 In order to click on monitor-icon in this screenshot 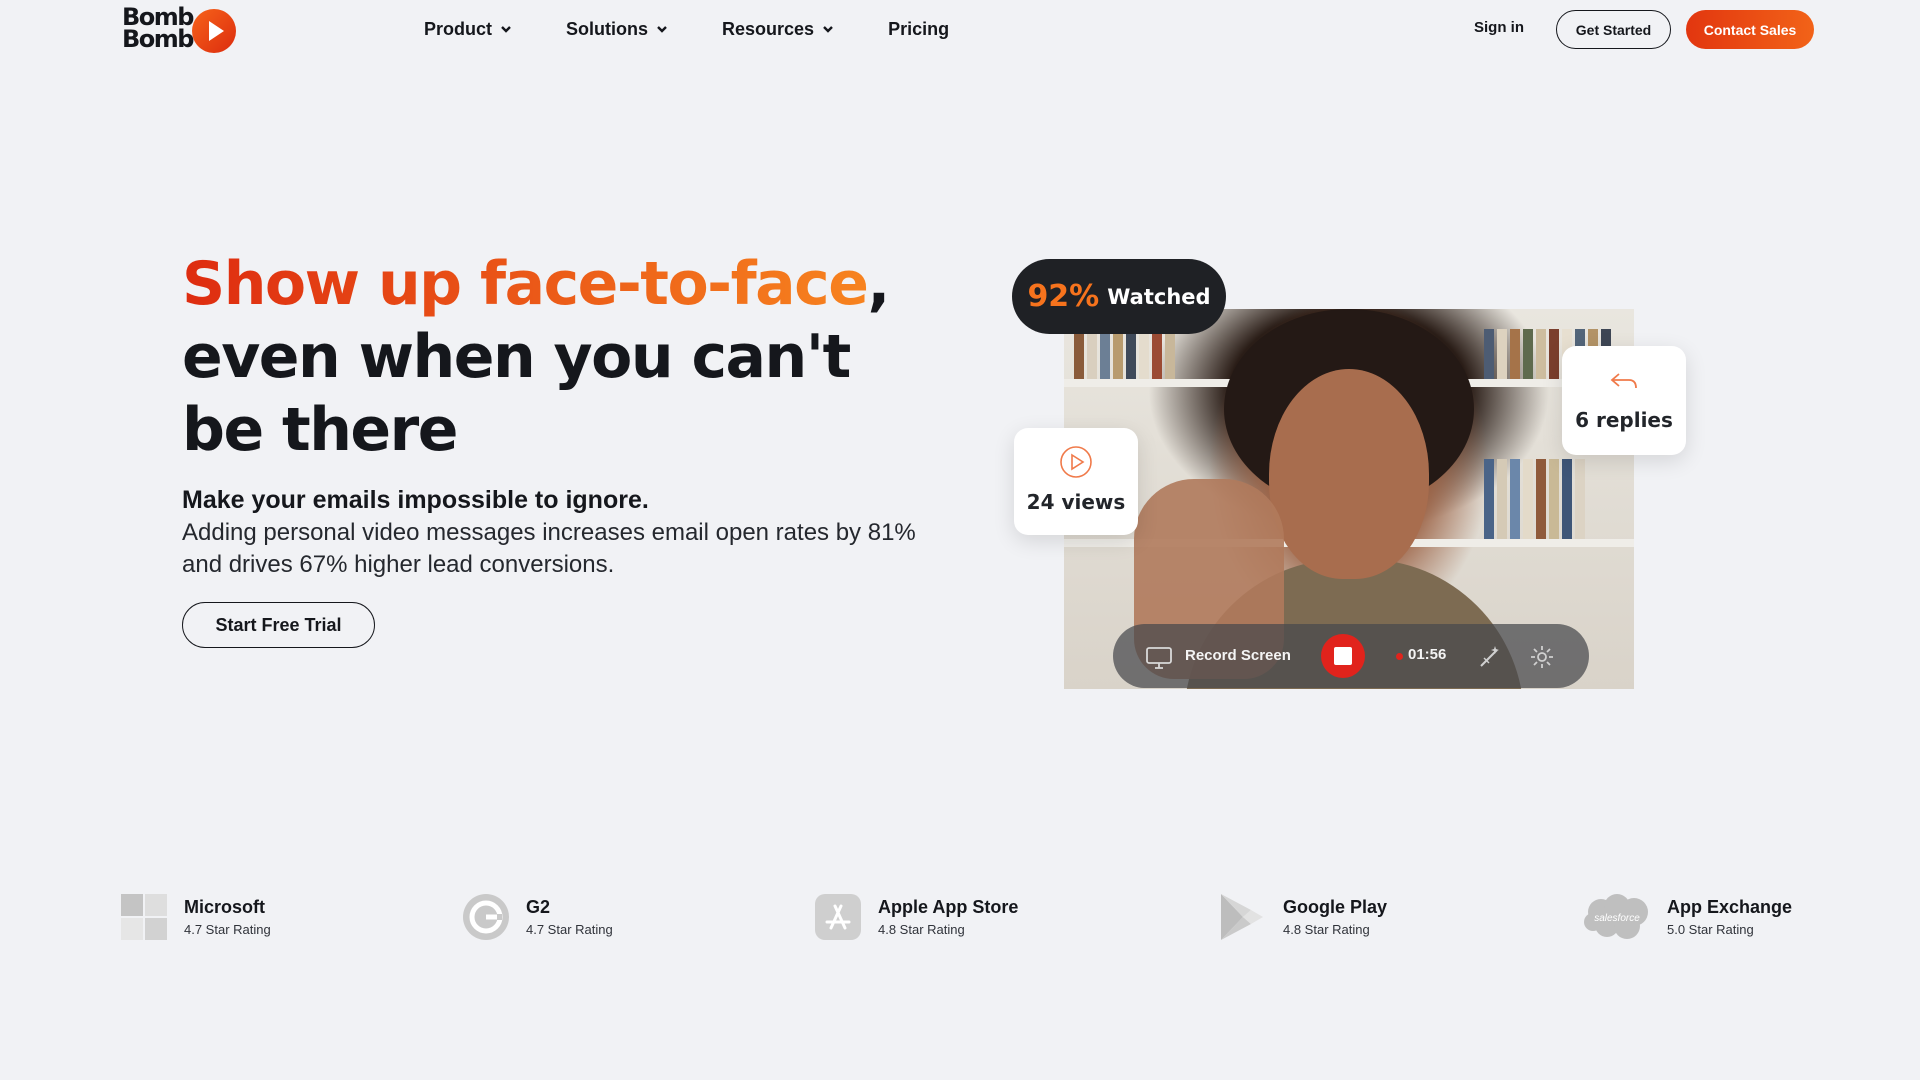, I will do `click(1159, 658)`.